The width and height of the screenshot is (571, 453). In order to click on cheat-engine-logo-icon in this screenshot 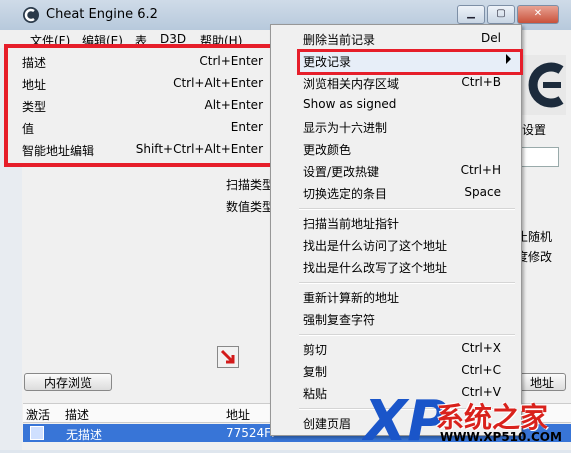, I will do `click(31, 15)`.